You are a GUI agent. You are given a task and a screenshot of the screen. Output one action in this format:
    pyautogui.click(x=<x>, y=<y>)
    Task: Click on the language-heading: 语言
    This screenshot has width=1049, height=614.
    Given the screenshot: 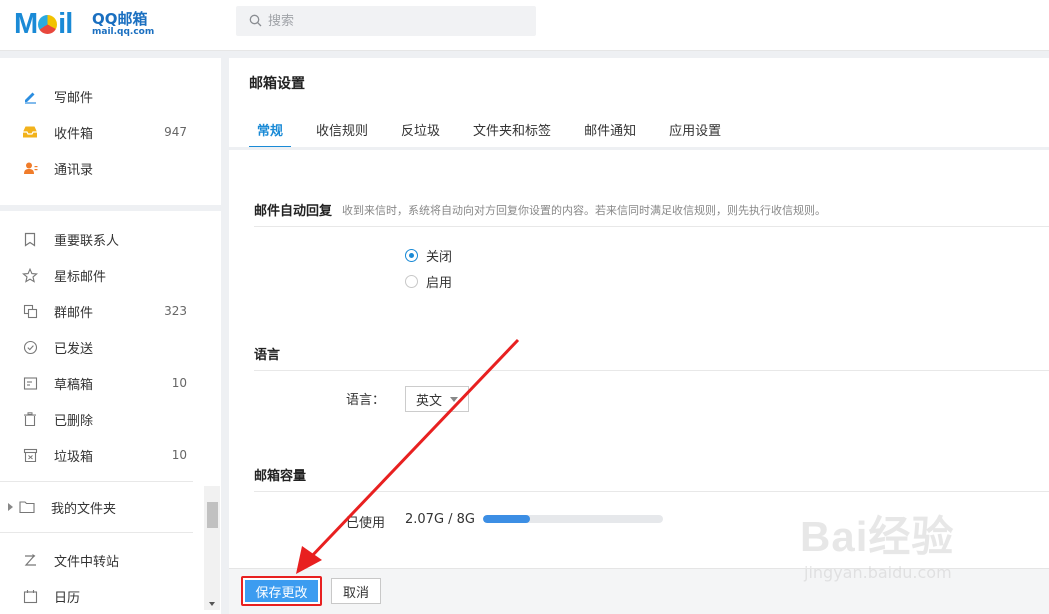 What is the action you would take?
    pyautogui.click(x=267, y=355)
    